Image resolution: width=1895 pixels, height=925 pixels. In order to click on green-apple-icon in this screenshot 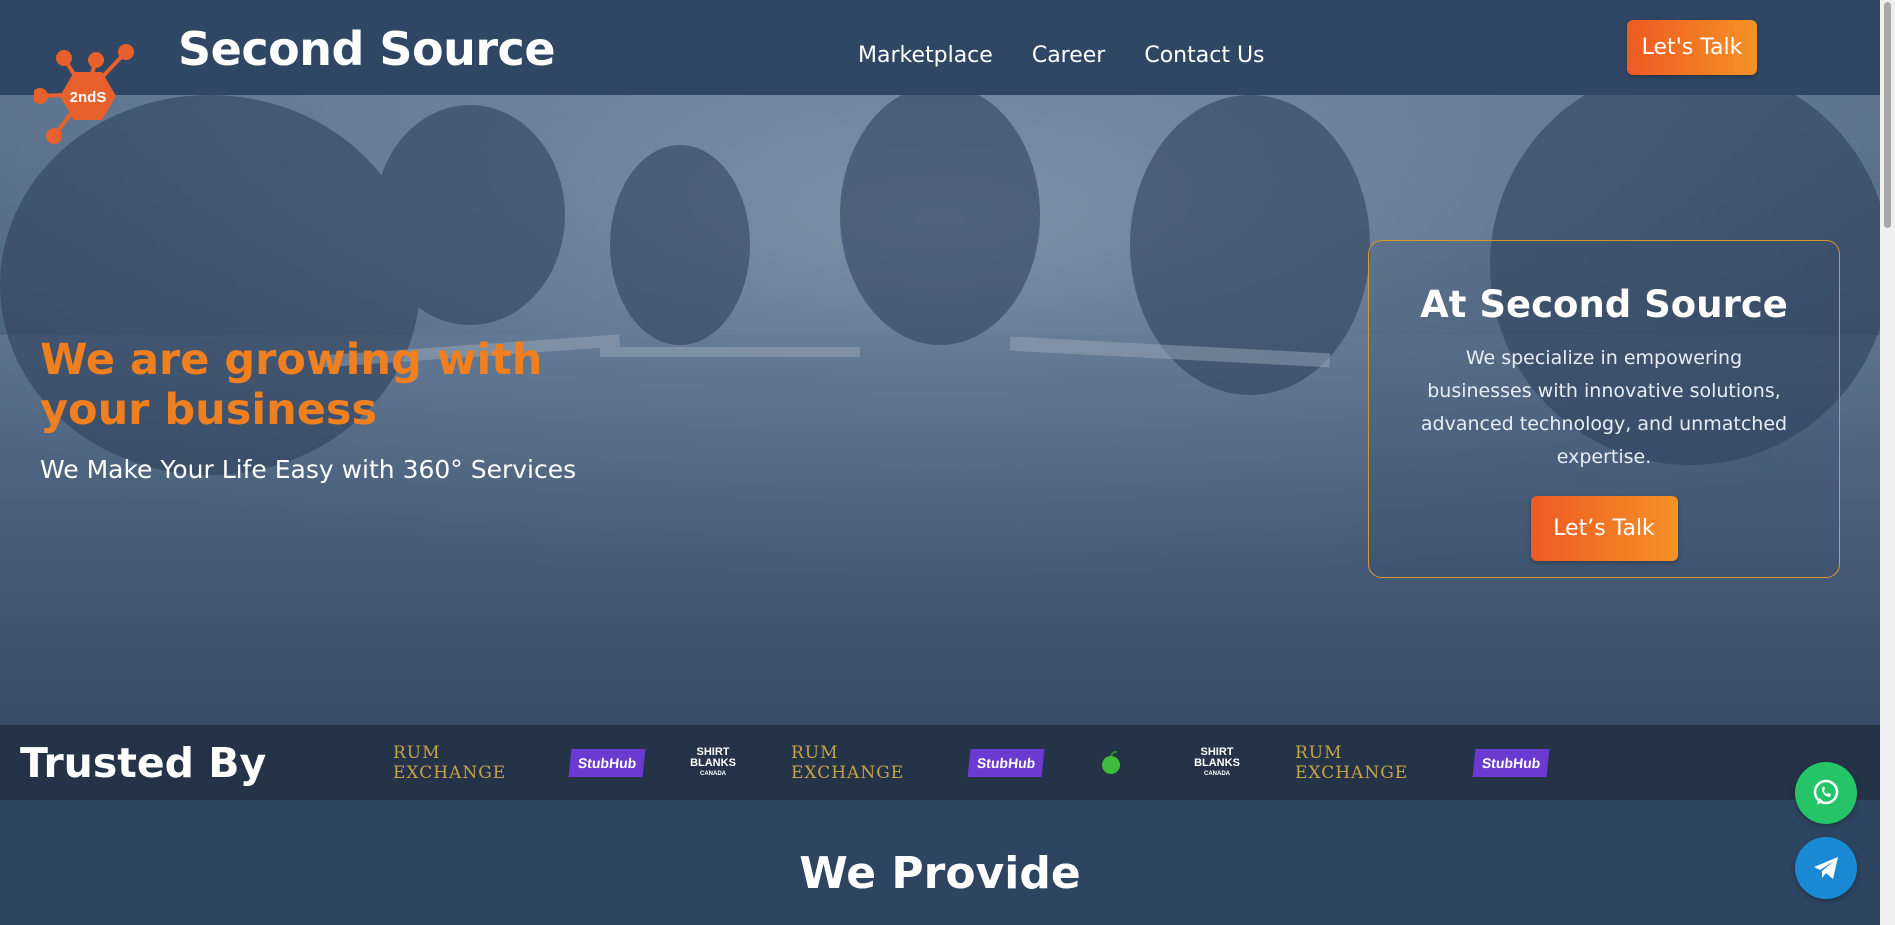, I will do `click(1111, 762)`.